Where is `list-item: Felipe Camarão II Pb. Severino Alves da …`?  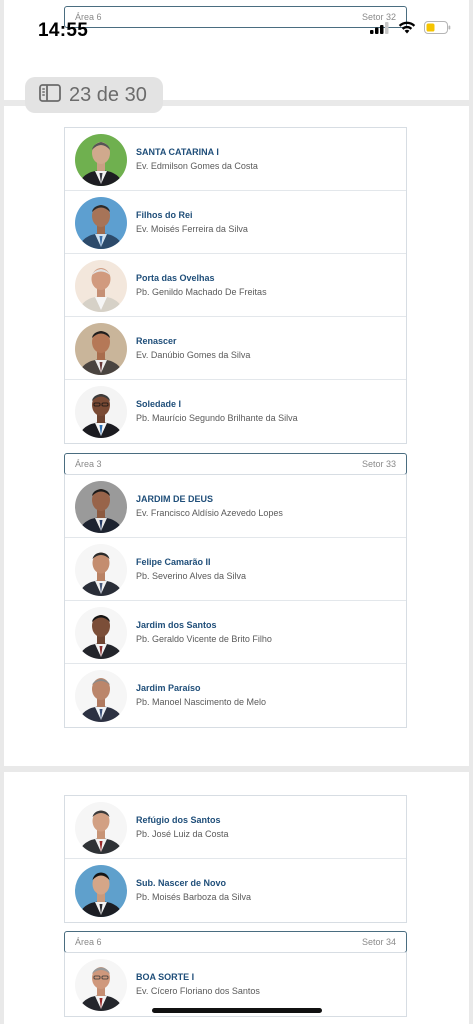 list-item: Felipe Camarão II Pb. Severino Alves da … is located at coordinates (235, 569).